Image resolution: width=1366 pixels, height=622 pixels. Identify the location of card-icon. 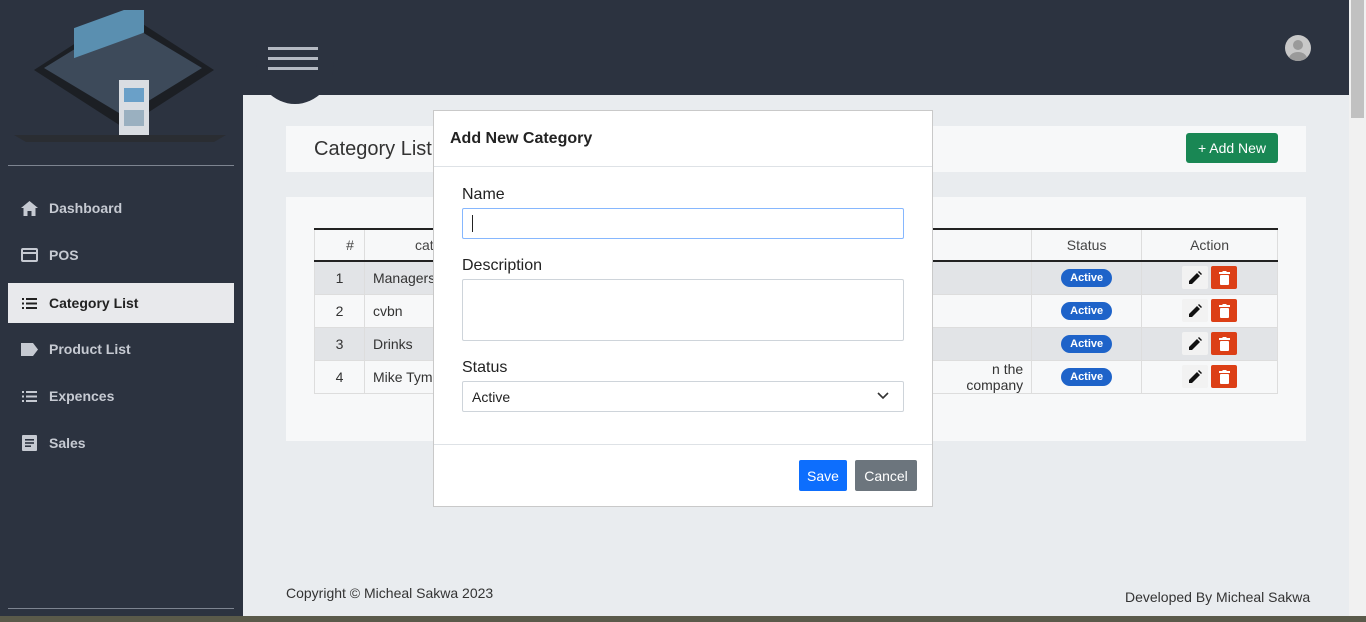
(29, 255).